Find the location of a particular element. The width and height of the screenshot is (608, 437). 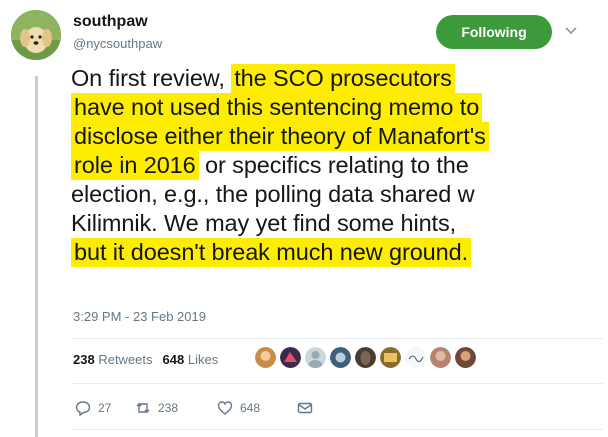

author-avatar is located at coordinates (36, 35).